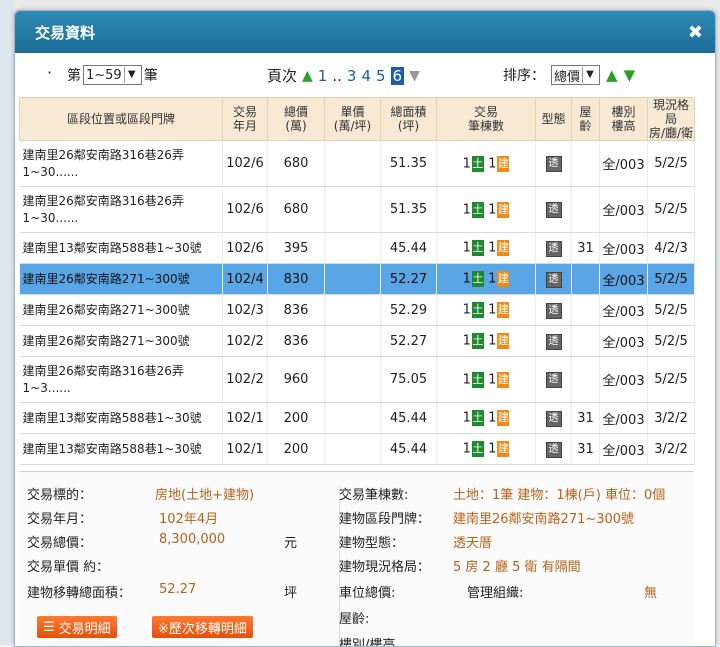  I want to click on column-header: 交易 年月, so click(245, 119).